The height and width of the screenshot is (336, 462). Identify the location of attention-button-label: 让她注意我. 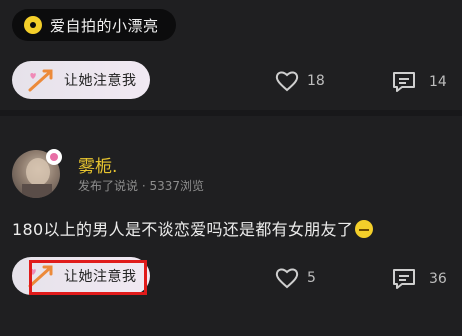
(100, 81).